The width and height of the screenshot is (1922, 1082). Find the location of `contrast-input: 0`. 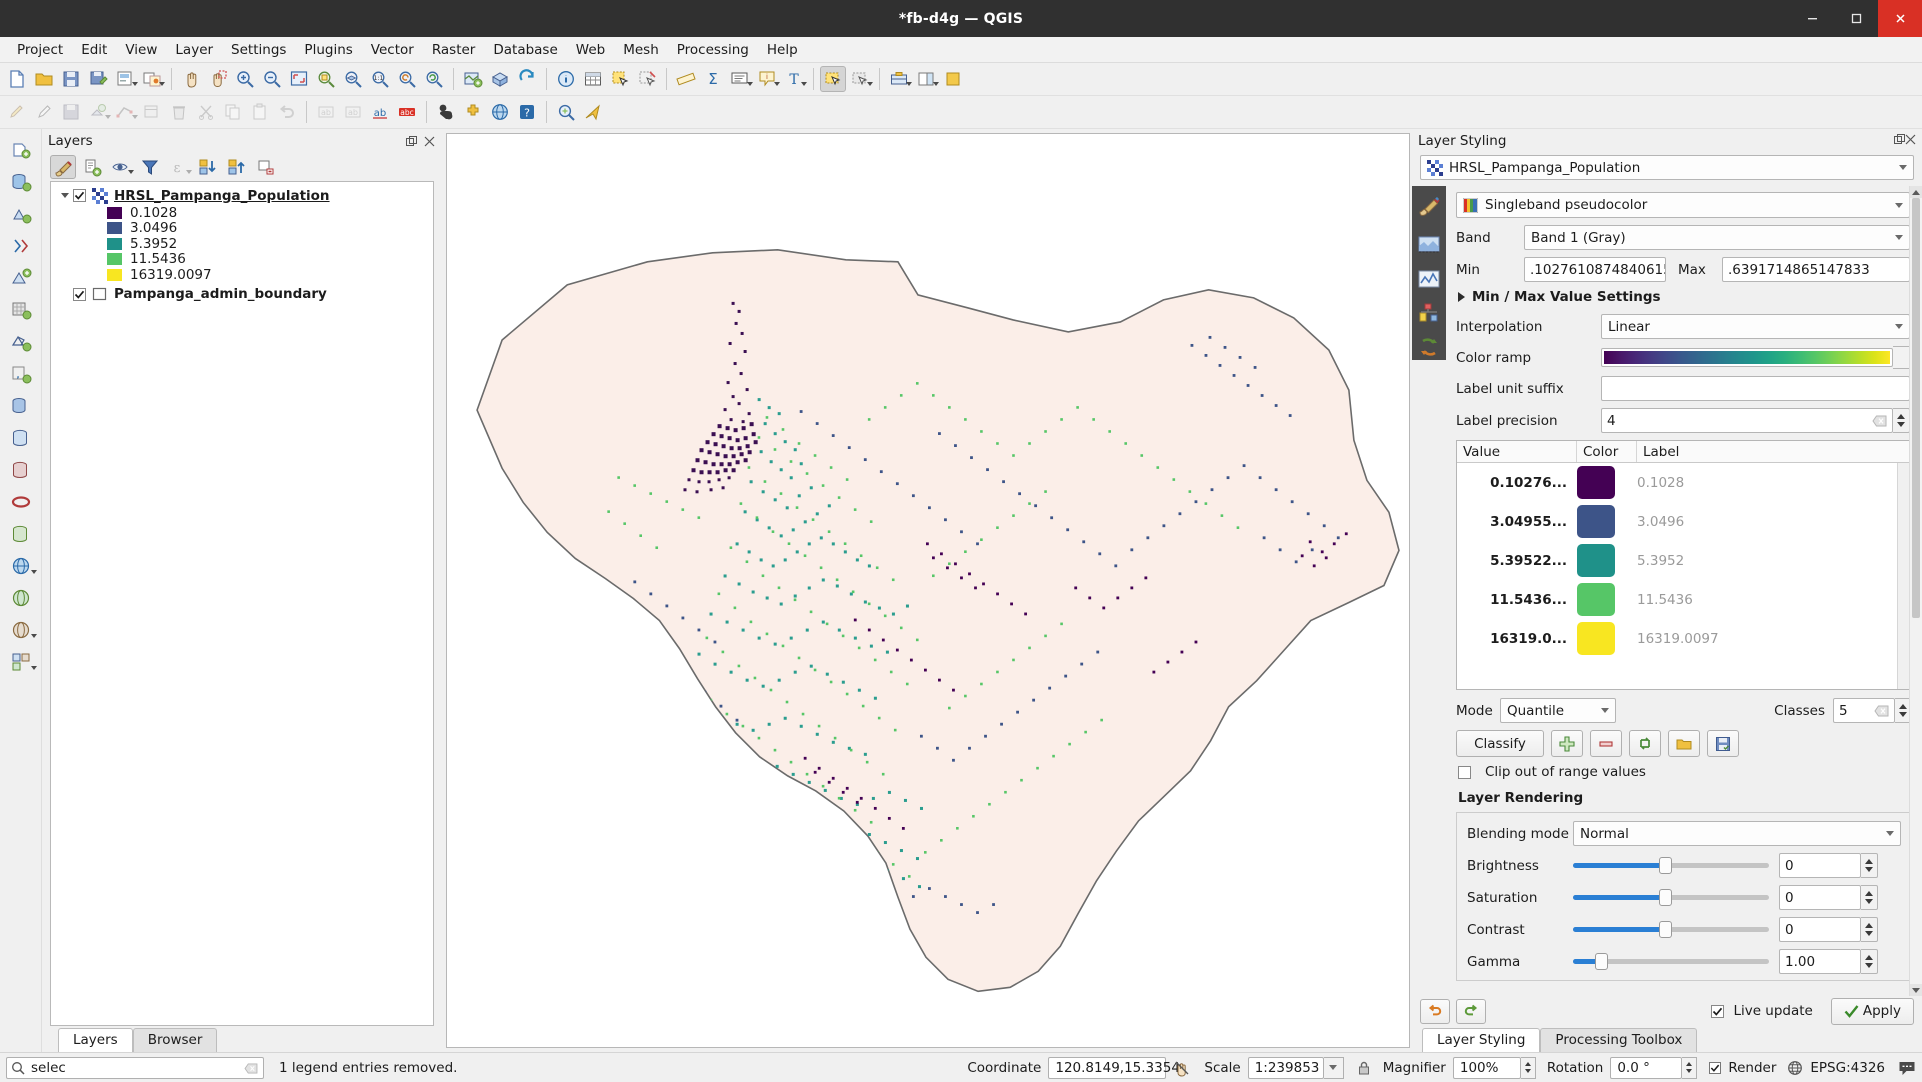

contrast-input: 0 is located at coordinates (1820, 929).